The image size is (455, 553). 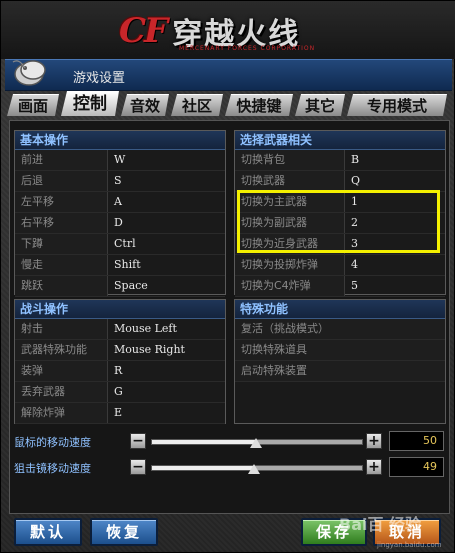 I want to click on keybind-label: 切换为C4炸弹, so click(x=290, y=286).